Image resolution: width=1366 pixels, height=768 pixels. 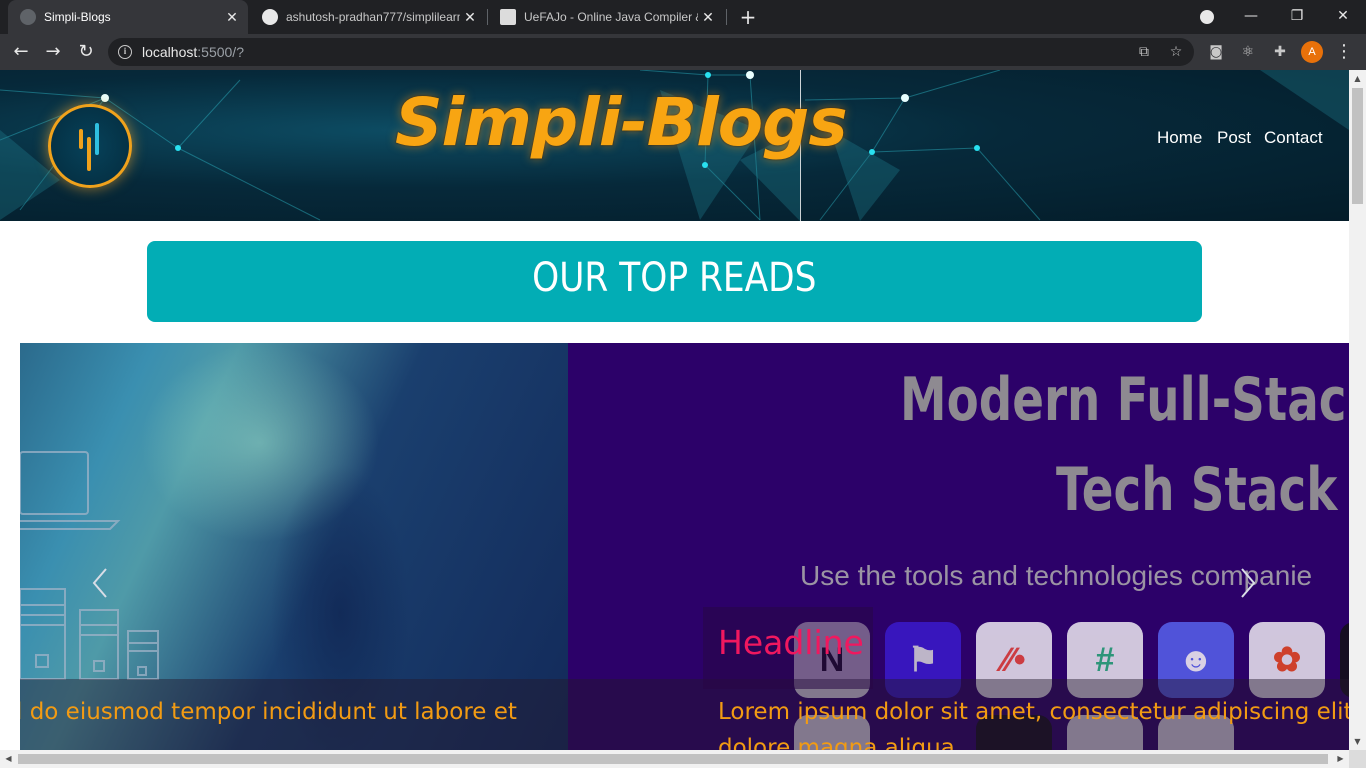 What do you see at coordinates (28, 17) in the screenshot?
I see `globe-icon` at bounding box center [28, 17].